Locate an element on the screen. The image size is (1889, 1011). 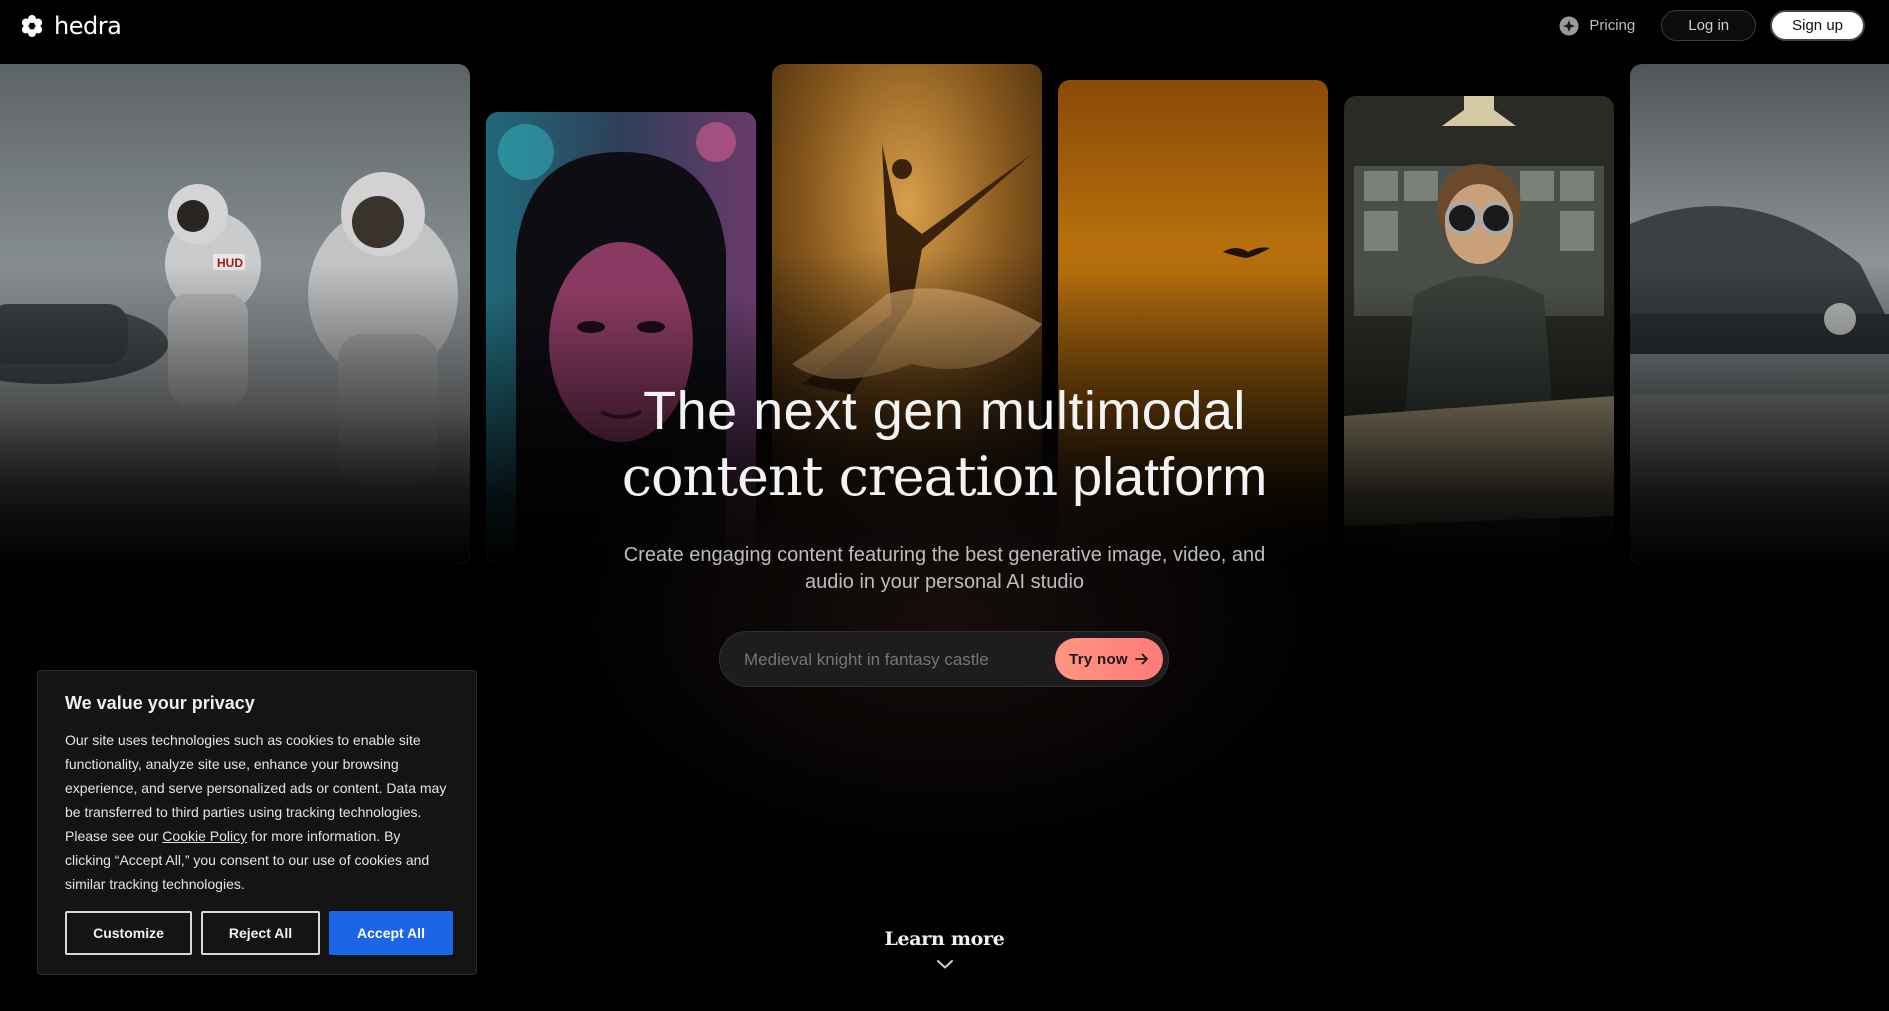
prompt-input is located at coordinates (894, 660).